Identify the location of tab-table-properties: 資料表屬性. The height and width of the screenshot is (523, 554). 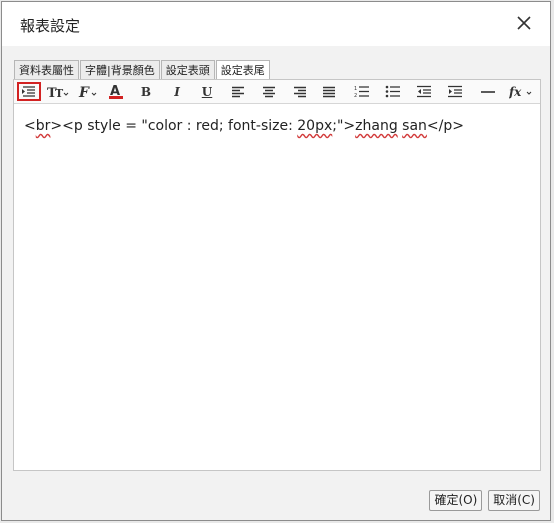
(46, 69).